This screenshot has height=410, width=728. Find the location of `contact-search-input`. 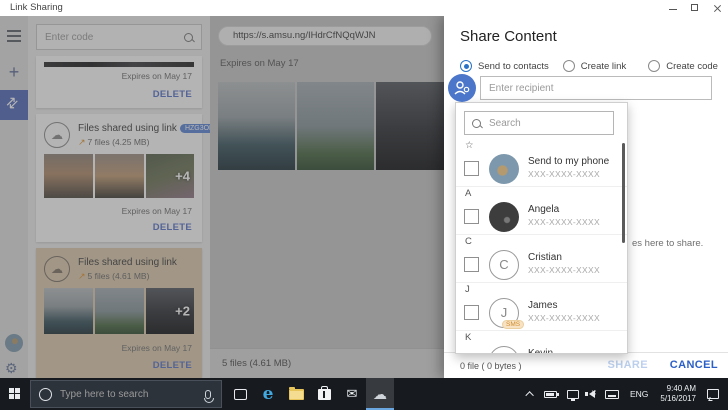

contact-search-input is located at coordinates (548, 123).